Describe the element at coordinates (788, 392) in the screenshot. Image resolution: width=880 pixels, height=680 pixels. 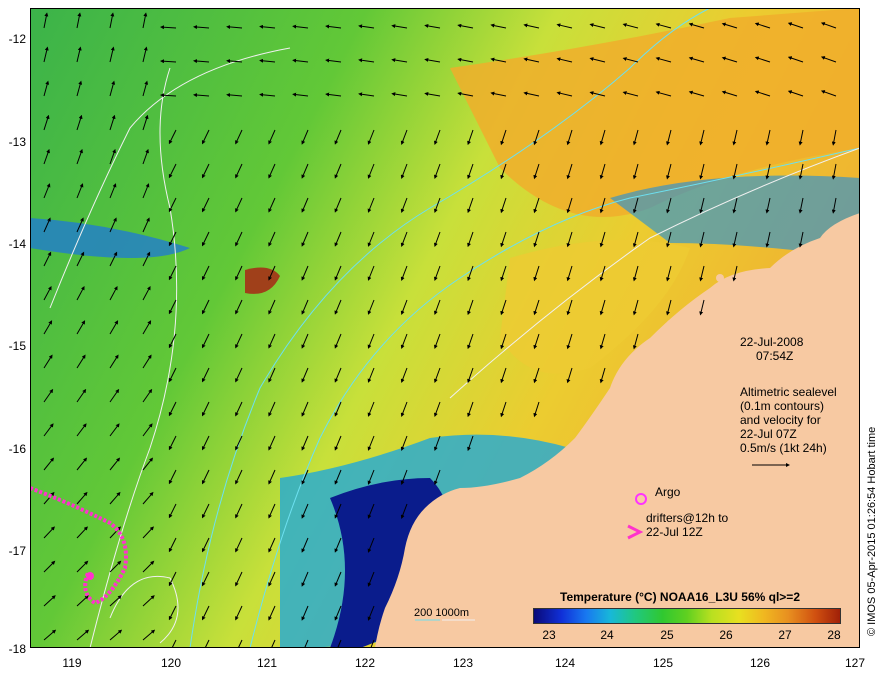
I see `desc-line: Altimetric sealevel` at that location.